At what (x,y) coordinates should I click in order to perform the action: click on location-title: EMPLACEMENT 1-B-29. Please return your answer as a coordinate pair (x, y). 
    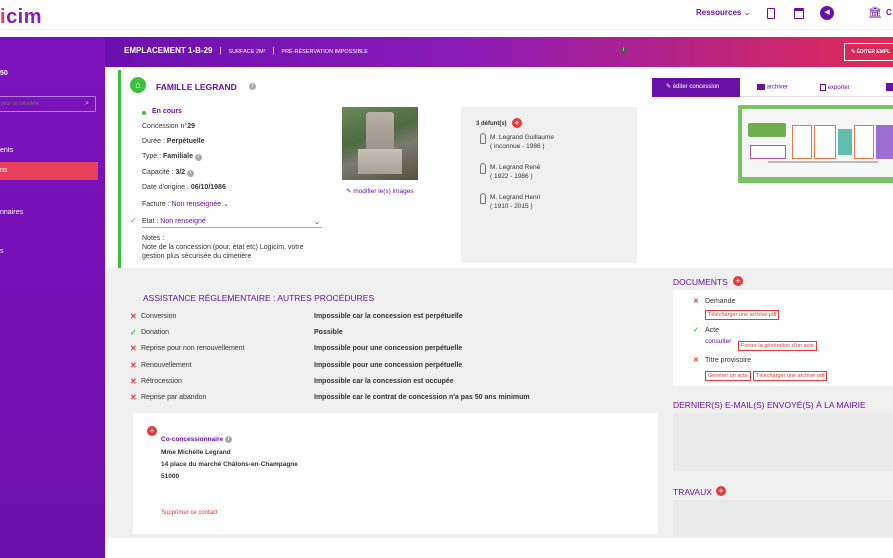
    Looking at the image, I should click on (168, 50).